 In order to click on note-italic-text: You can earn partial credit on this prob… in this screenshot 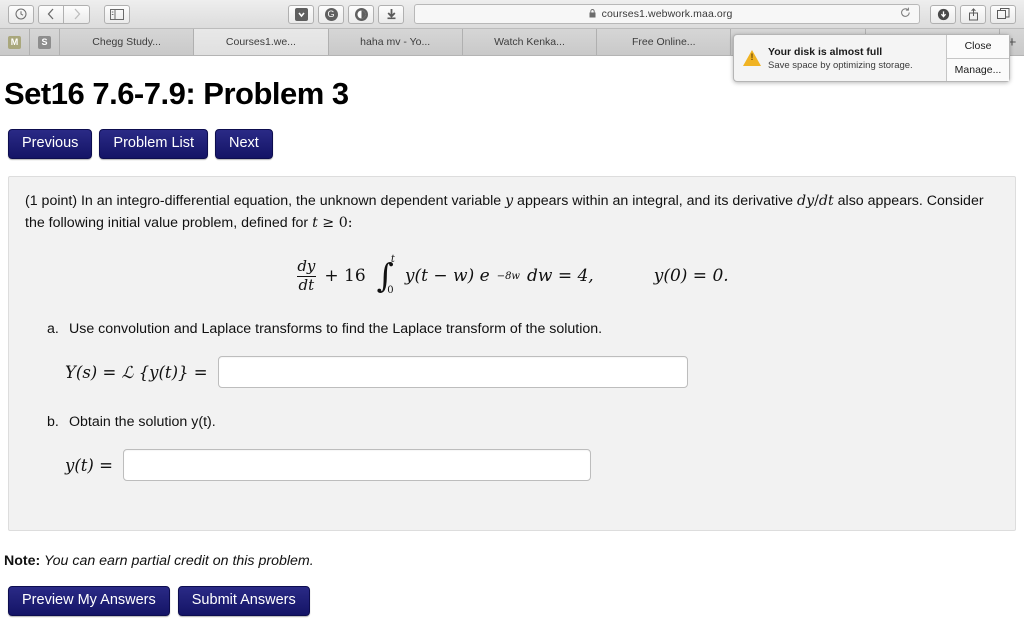, I will do `click(177, 561)`.